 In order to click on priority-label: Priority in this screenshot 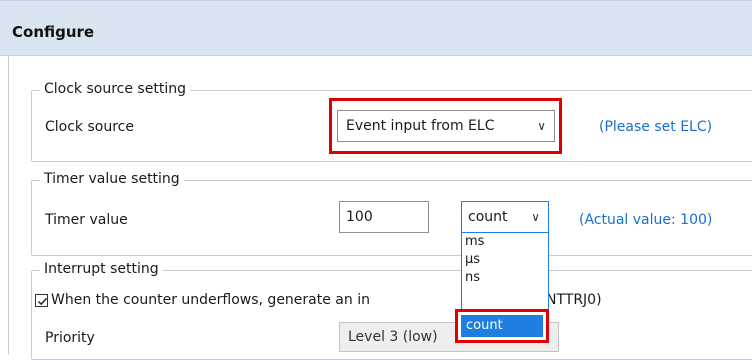, I will do `click(70, 338)`.